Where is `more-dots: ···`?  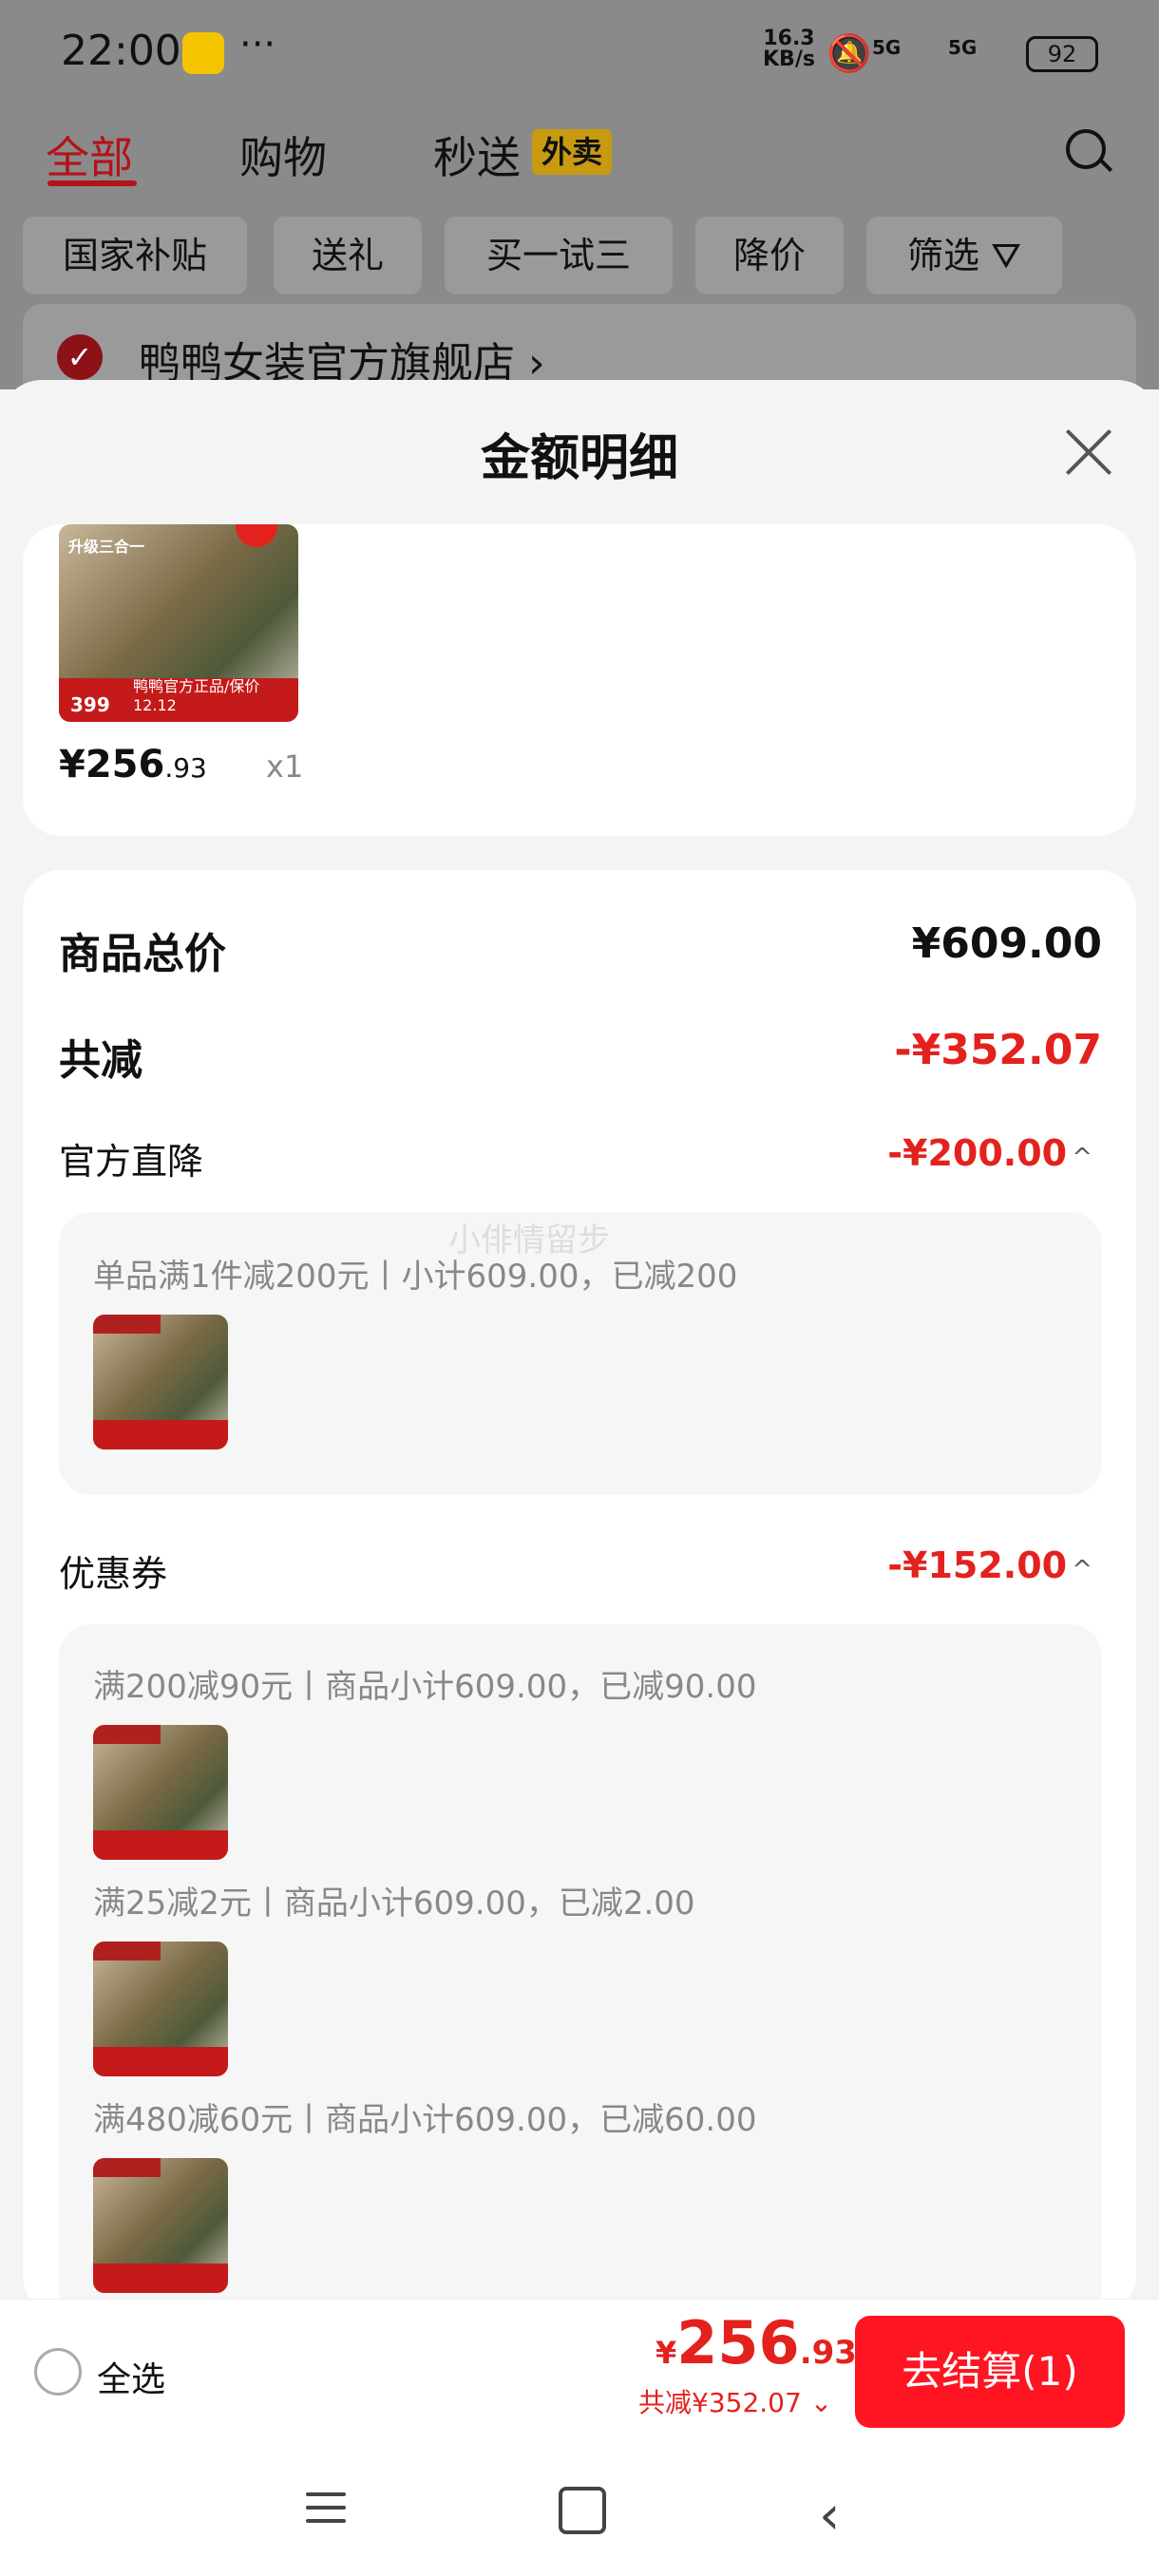 more-dots: ··· is located at coordinates (257, 44).